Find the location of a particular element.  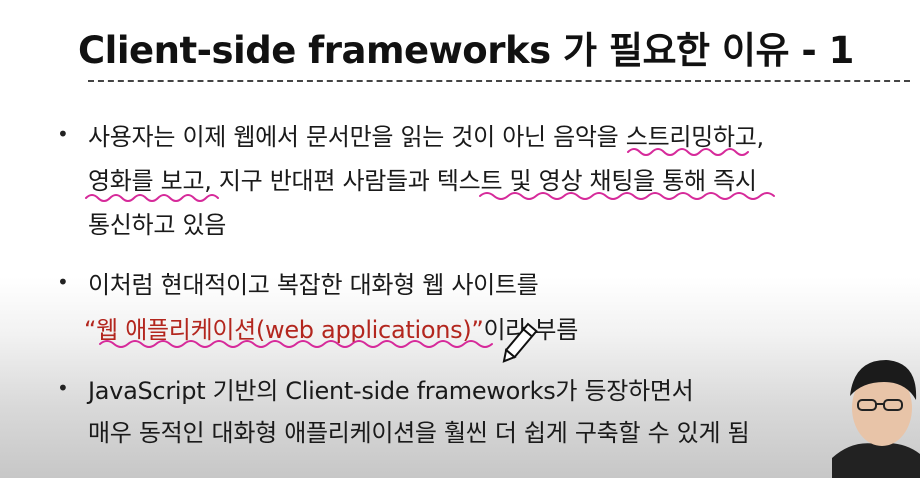

bullet-2-line-2: “웹 애플리케이션(web applications)”이라 부름 is located at coordinates (331, 327).